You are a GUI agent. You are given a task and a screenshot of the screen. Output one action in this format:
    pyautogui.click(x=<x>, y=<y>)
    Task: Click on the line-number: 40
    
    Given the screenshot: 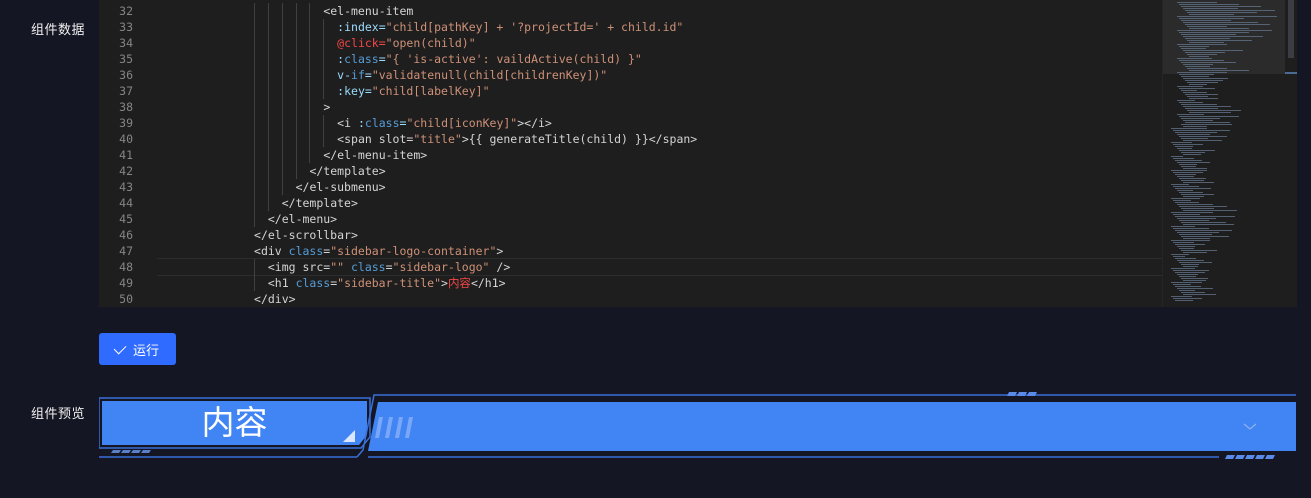 What is the action you would take?
    pyautogui.click(x=126, y=139)
    